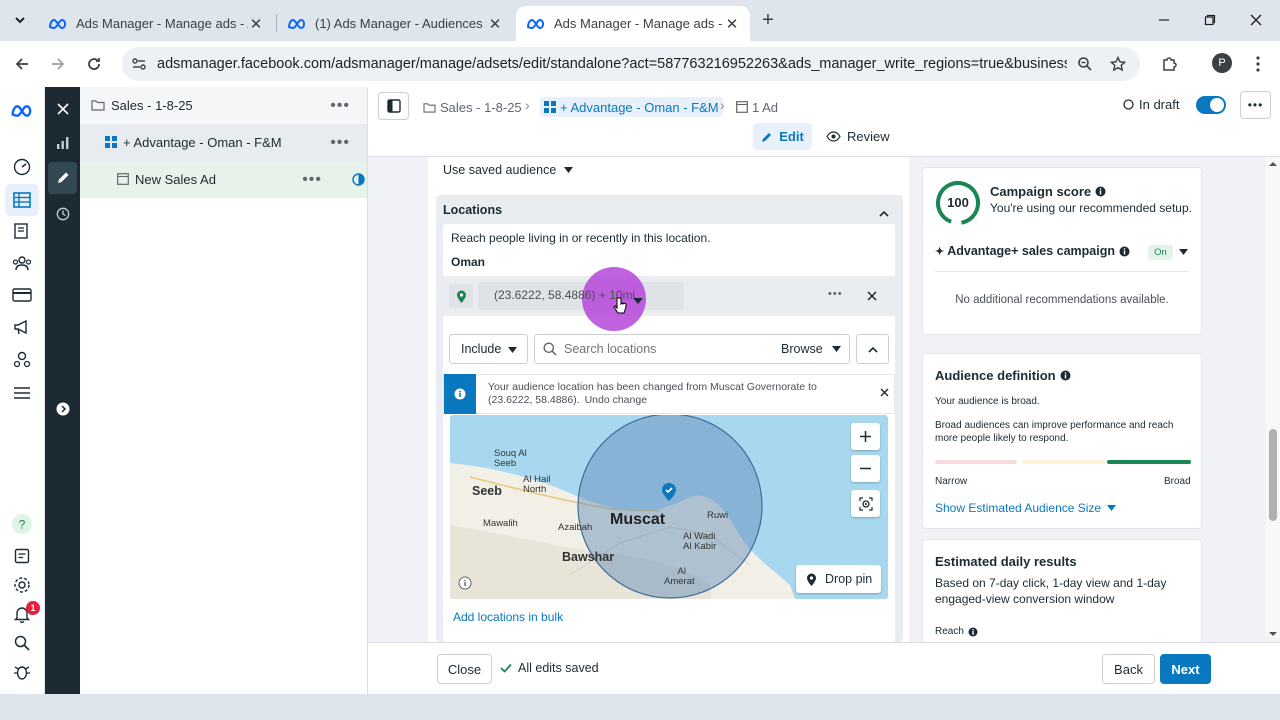 Image resolution: width=1280 pixels, height=720 pixels. What do you see at coordinates (223, 105) in the screenshot?
I see `tree-item-campaign: Sales - 1-8-25 •••` at bounding box center [223, 105].